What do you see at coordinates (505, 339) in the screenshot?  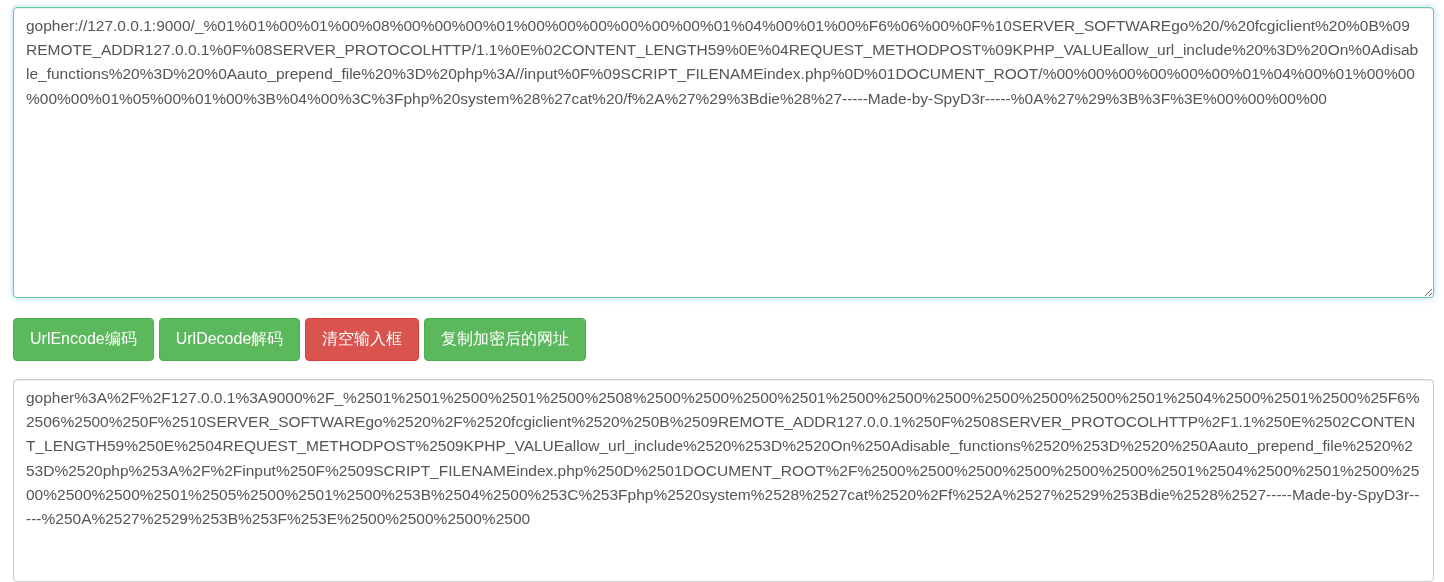 I see `action-button: 复制加密后的网址` at bounding box center [505, 339].